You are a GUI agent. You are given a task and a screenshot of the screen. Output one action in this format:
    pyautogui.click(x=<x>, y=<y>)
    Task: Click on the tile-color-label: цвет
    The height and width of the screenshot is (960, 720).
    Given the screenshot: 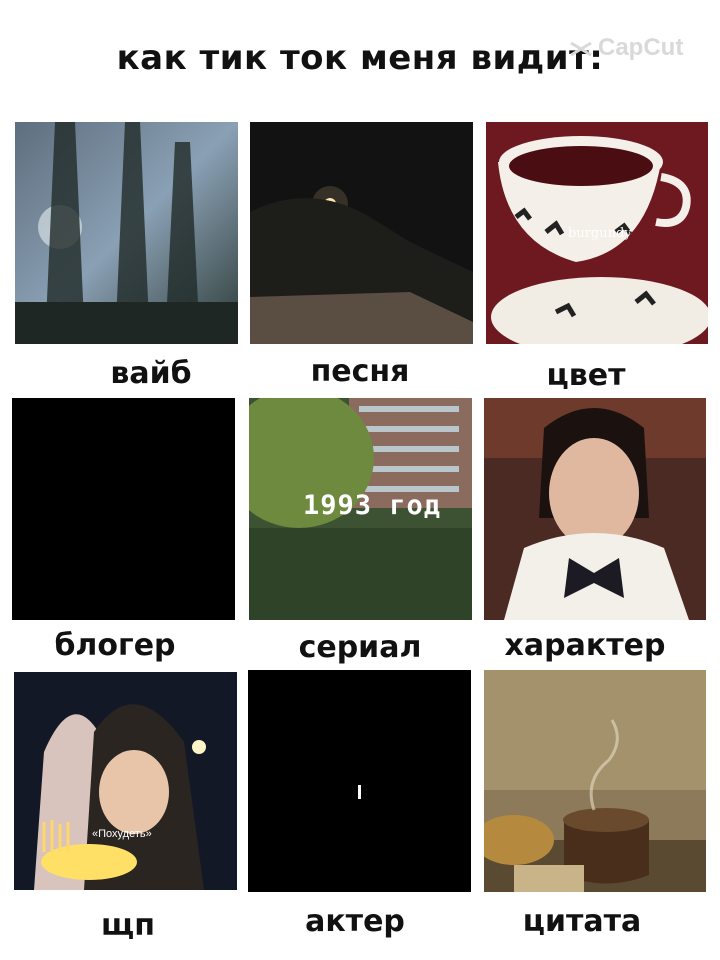 What is the action you would take?
    pyautogui.click(x=586, y=375)
    